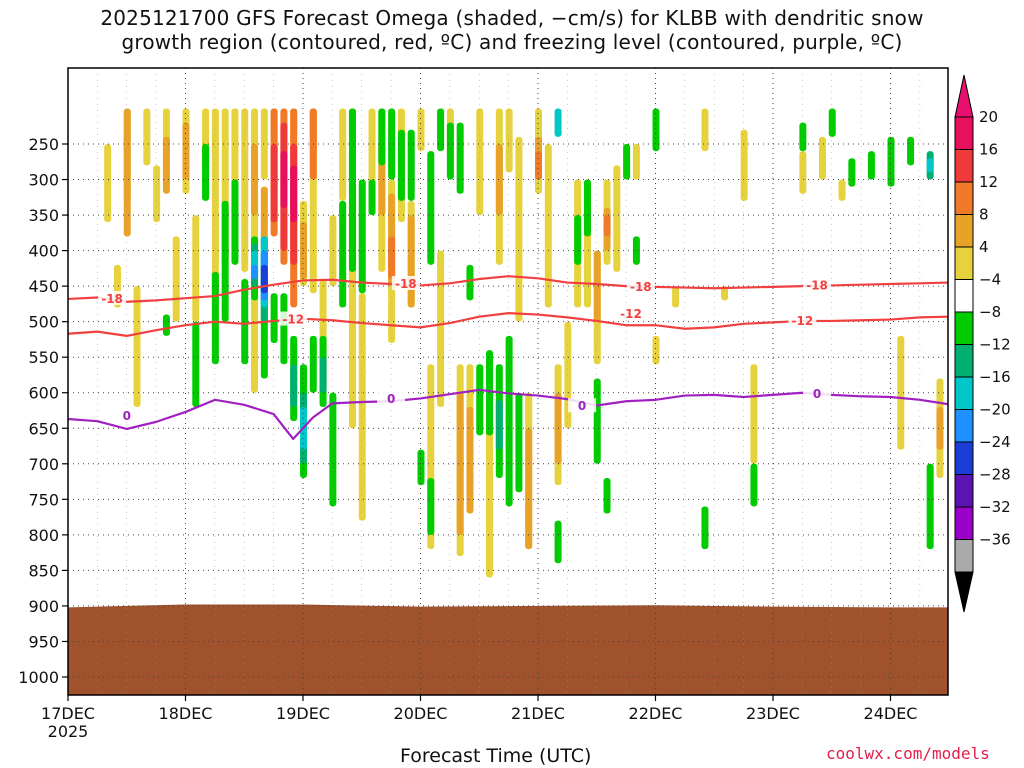 This screenshot has width=1024, height=768. Describe the element at coordinates (995, 507) in the screenshot. I see `colorbar-label: −32` at that location.